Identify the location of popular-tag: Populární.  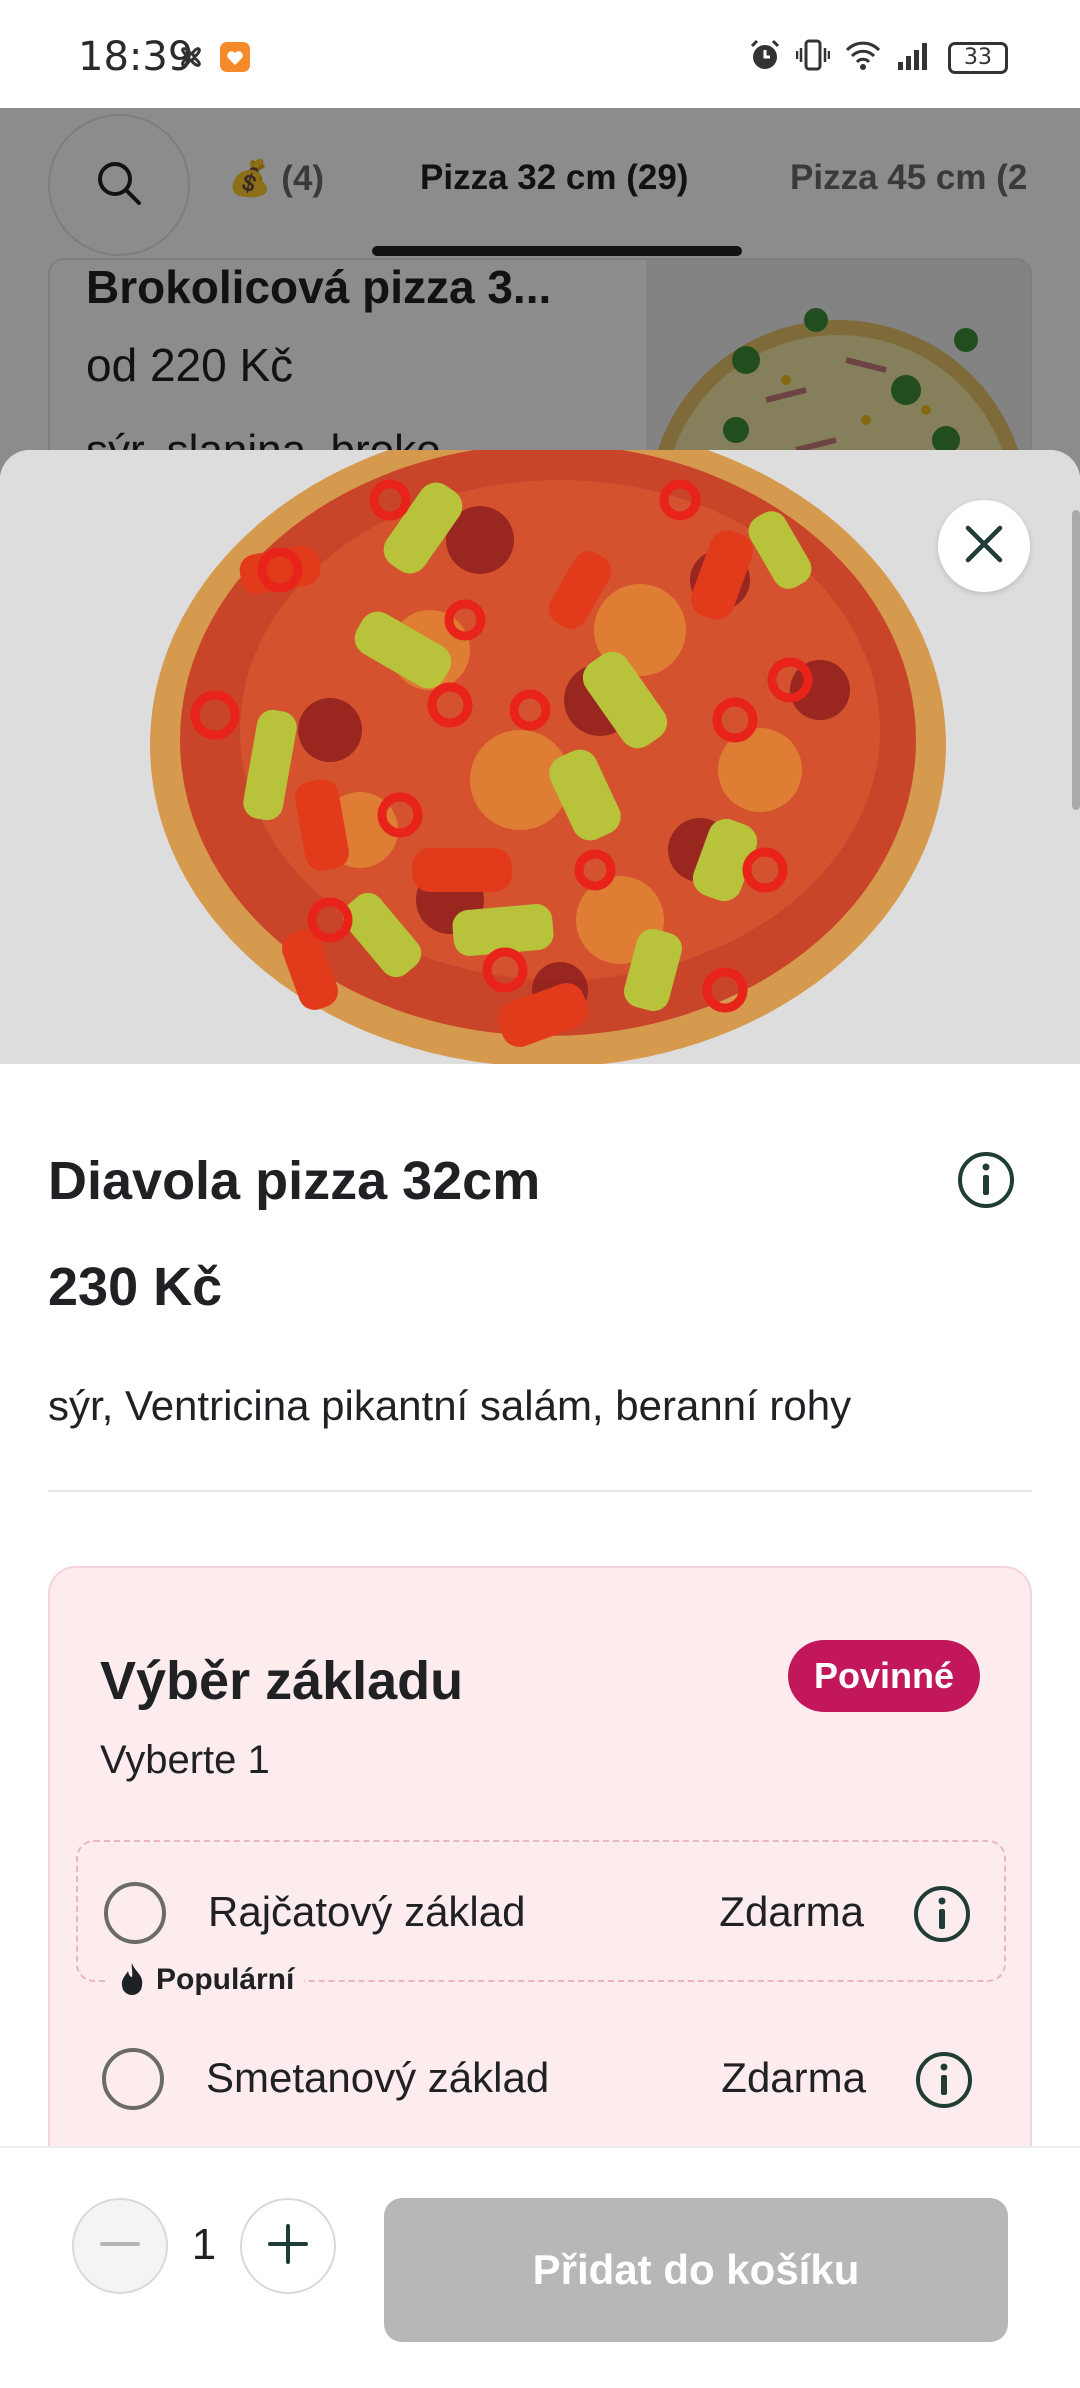
(206, 1980).